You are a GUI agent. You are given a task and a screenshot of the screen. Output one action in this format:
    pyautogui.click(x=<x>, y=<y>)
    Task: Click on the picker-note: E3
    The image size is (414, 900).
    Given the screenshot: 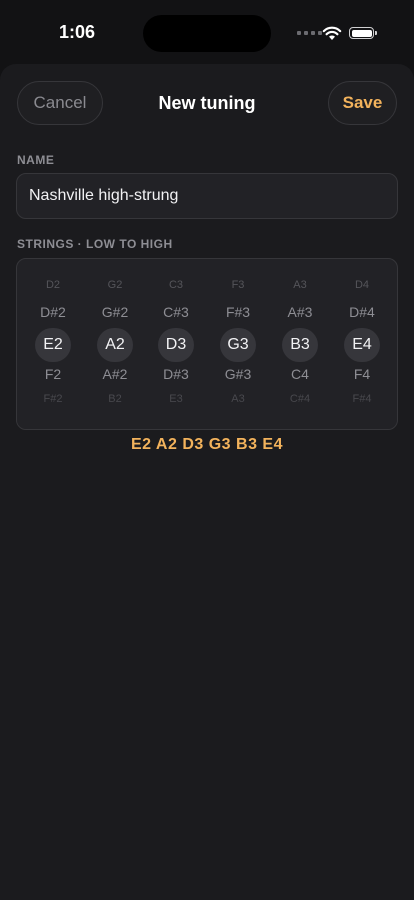 What is the action you would take?
    pyautogui.click(x=176, y=399)
    